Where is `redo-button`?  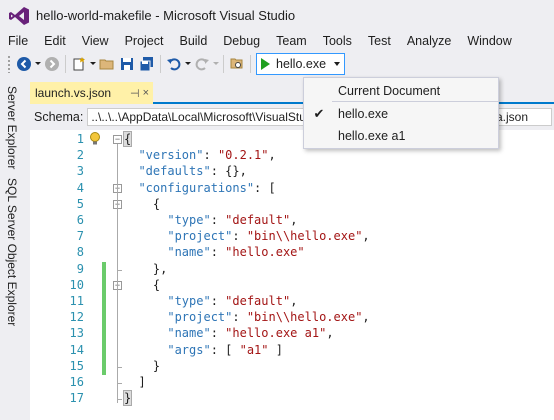 redo-button is located at coordinates (202, 64).